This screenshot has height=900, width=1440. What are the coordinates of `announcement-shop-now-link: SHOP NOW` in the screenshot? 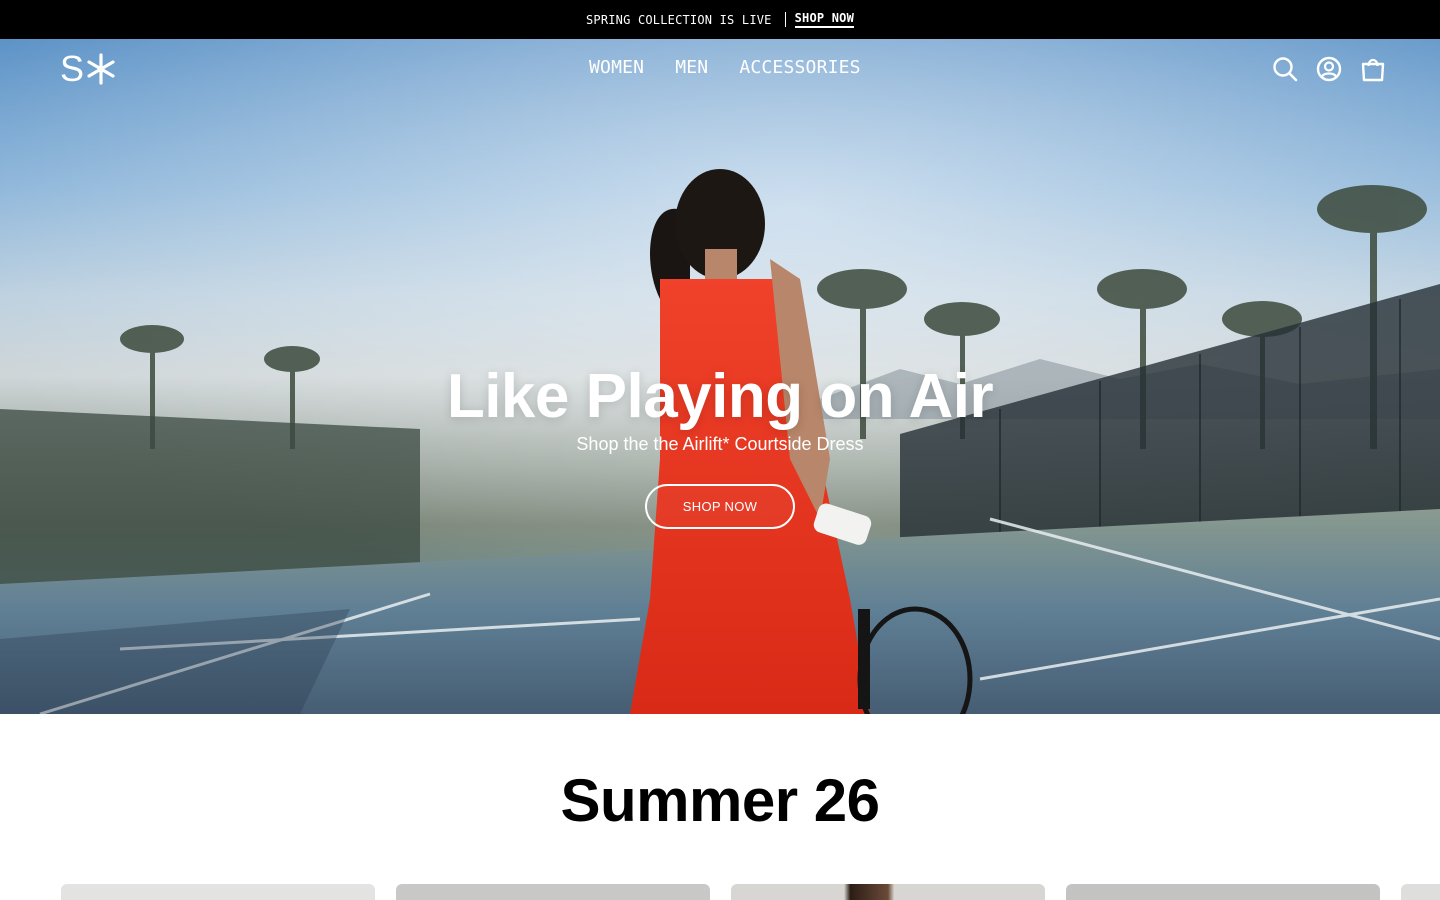 It's located at (824, 19).